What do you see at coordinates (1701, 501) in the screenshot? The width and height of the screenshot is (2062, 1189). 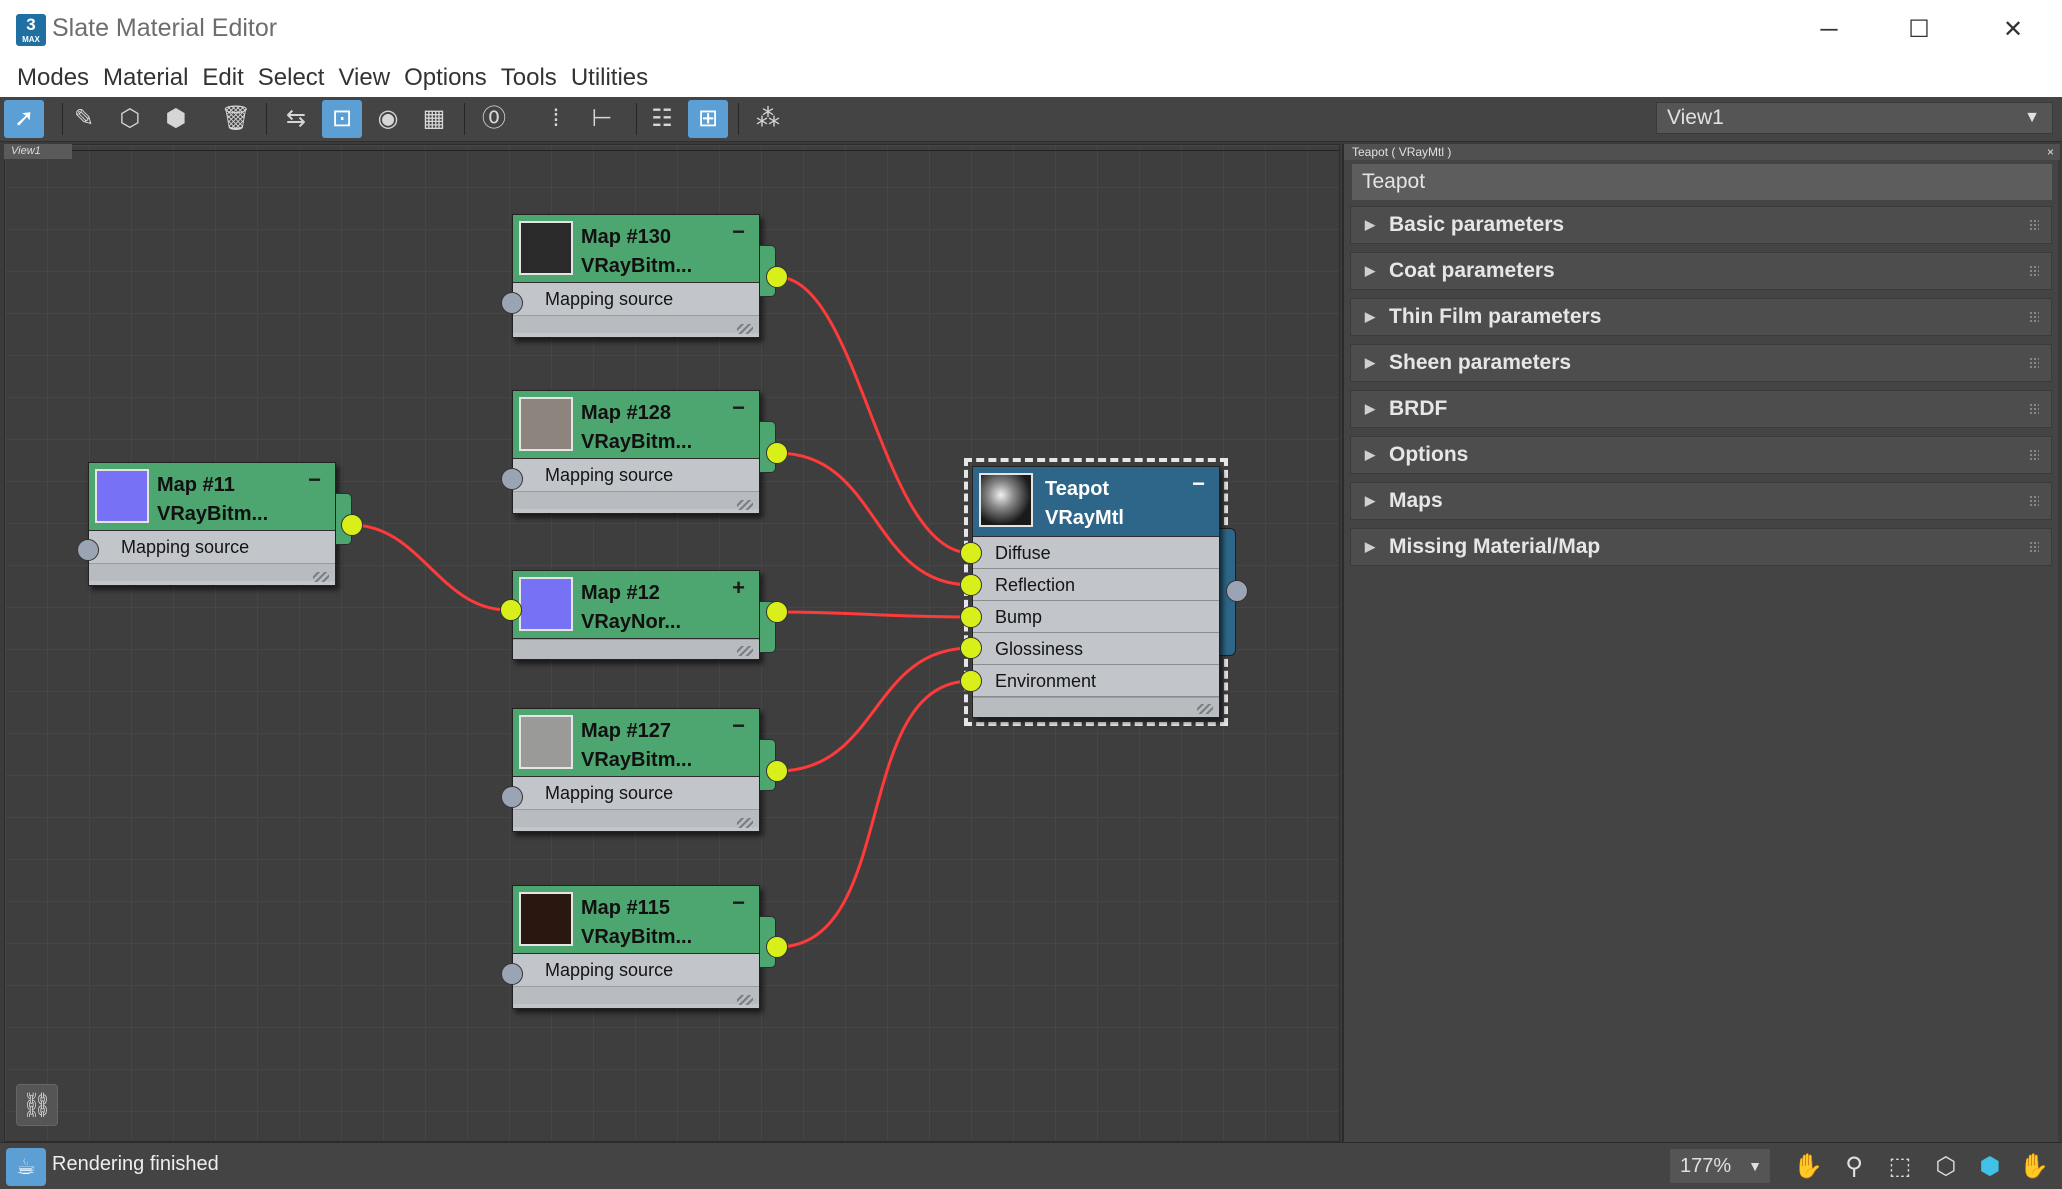 I see `rollout-maps: ▶ Maps` at bounding box center [1701, 501].